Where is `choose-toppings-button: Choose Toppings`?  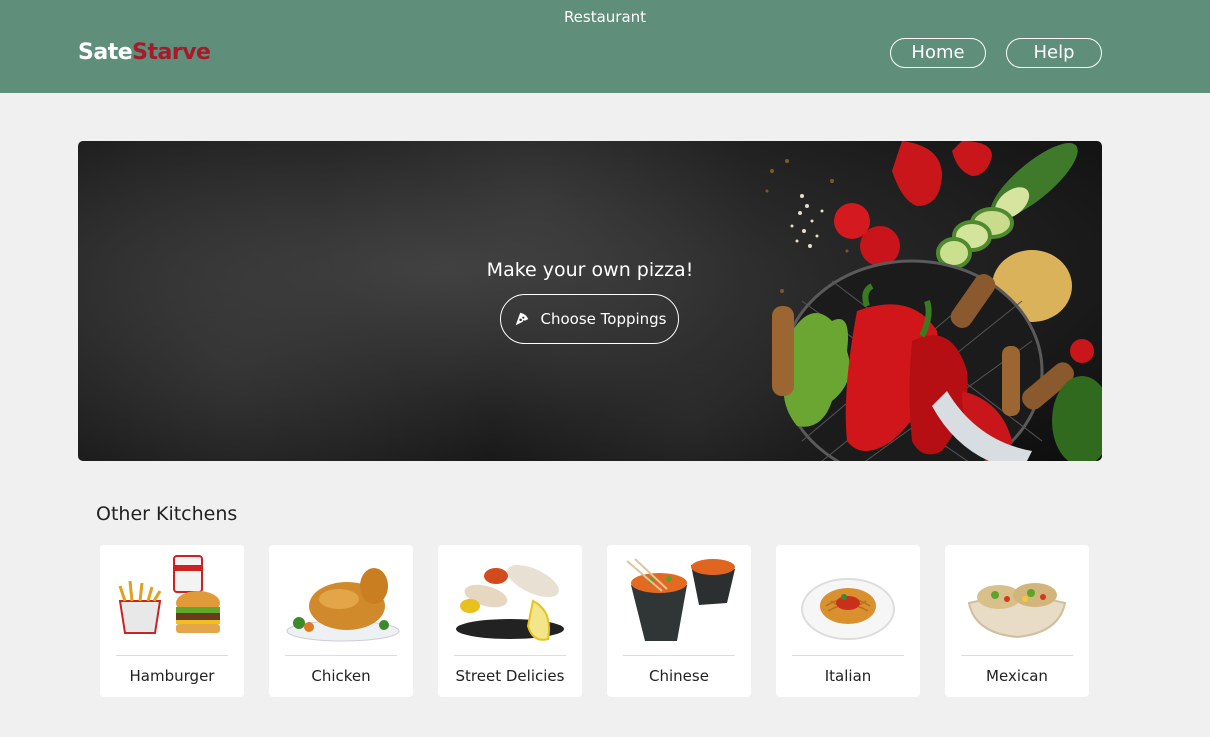 choose-toppings-button: Choose Toppings is located at coordinates (589, 319).